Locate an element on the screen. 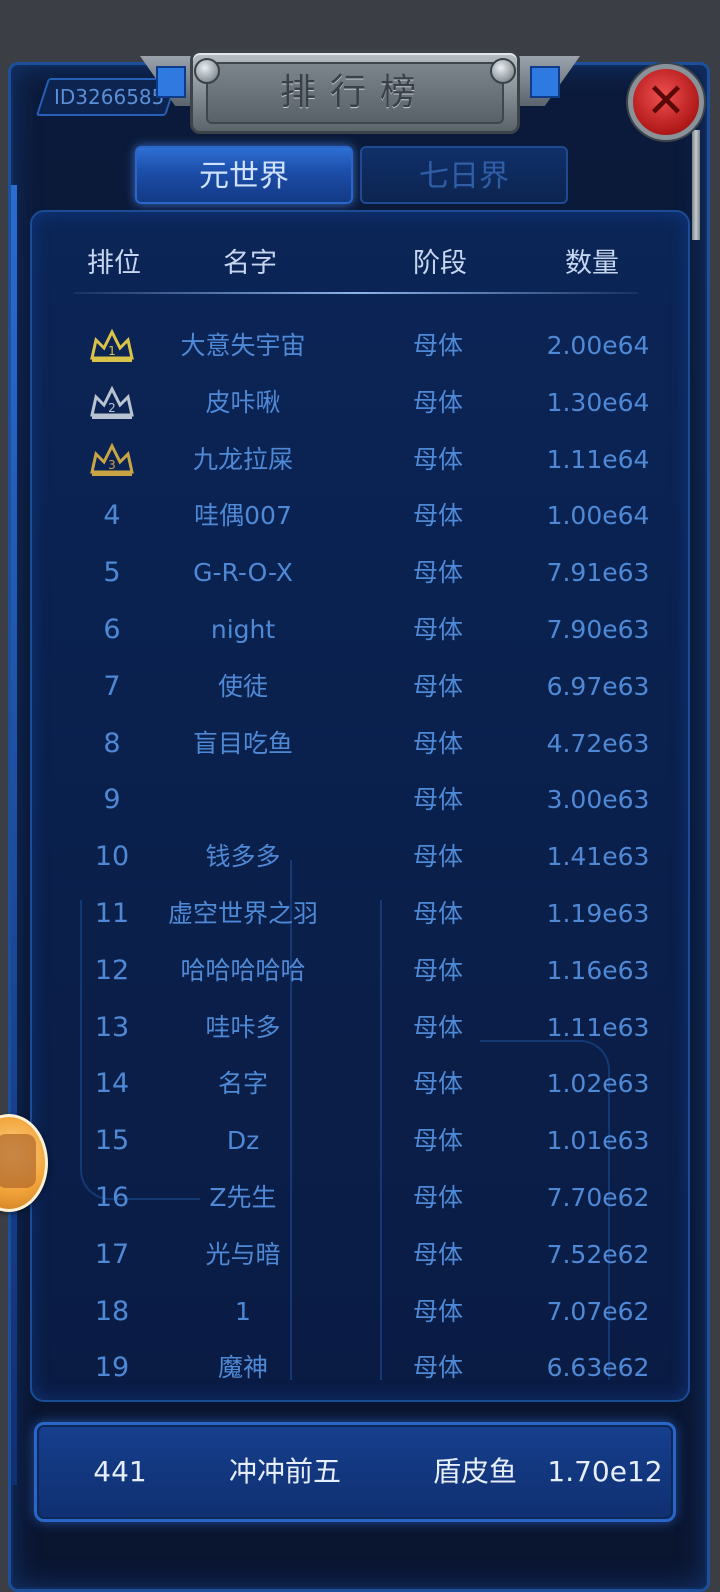 The width and height of the screenshot is (720, 1592). row-name: G-R-O-X is located at coordinates (243, 573).